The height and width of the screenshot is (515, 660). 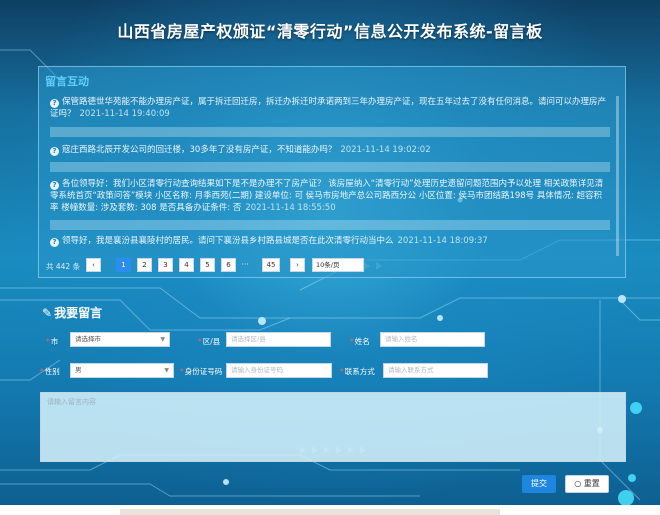 What do you see at coordinates (271, 265) in the screenshot?
I see `page-button-last: 45` at bounding box center [271, 265].